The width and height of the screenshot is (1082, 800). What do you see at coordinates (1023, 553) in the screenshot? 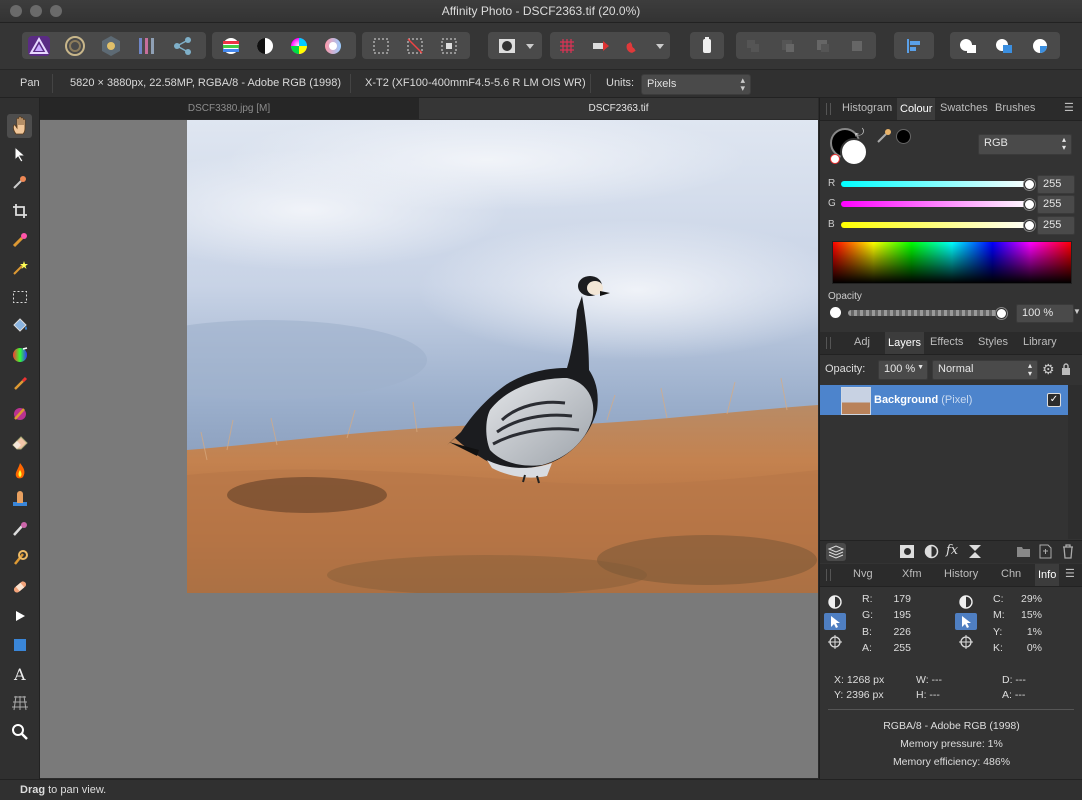
I see `group-folder-icon` at bounding box center [1023, 553].